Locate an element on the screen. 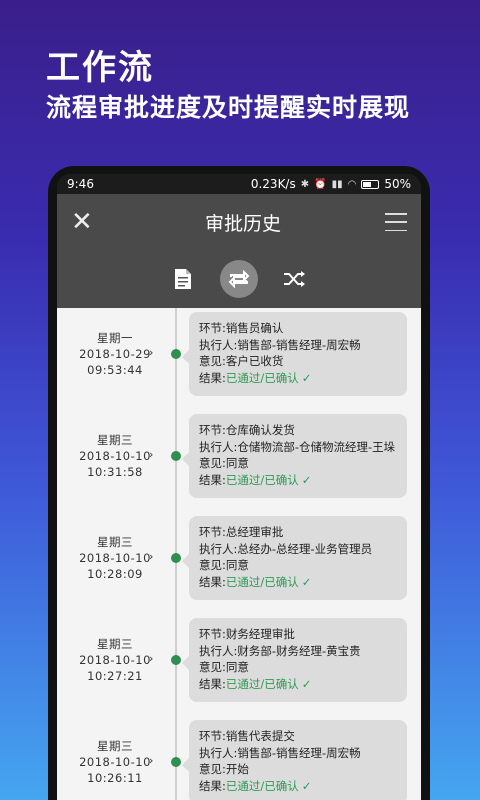 The width and height of the screenshot is (480, 800). stage-value: 总经理审批 is located at coordinates (254, 532).